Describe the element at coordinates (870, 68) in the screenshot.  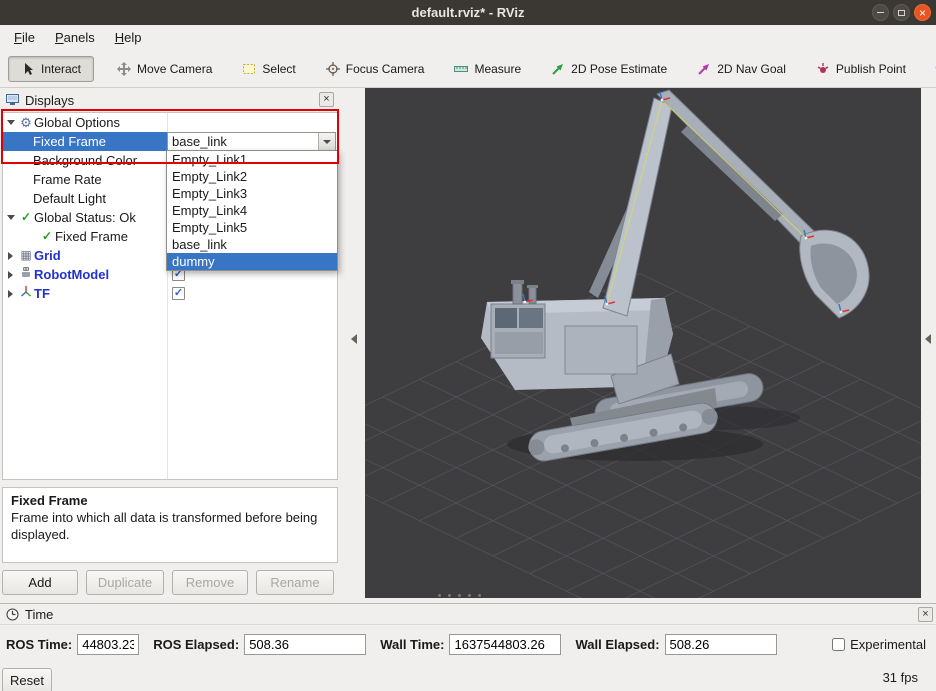
I see `publish-point-label: Publish Point` at that location.